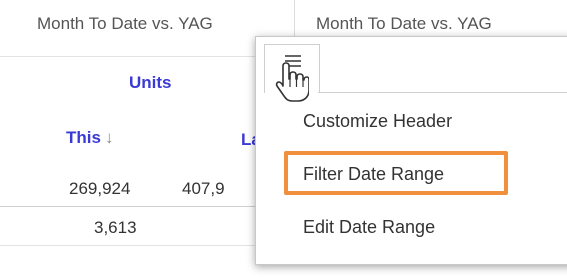 The height and width of the screenshot is (277, 567). Describe the element at coordinates (115, 227) in the screenshot. I see `cell-this: 3,613` at that location.